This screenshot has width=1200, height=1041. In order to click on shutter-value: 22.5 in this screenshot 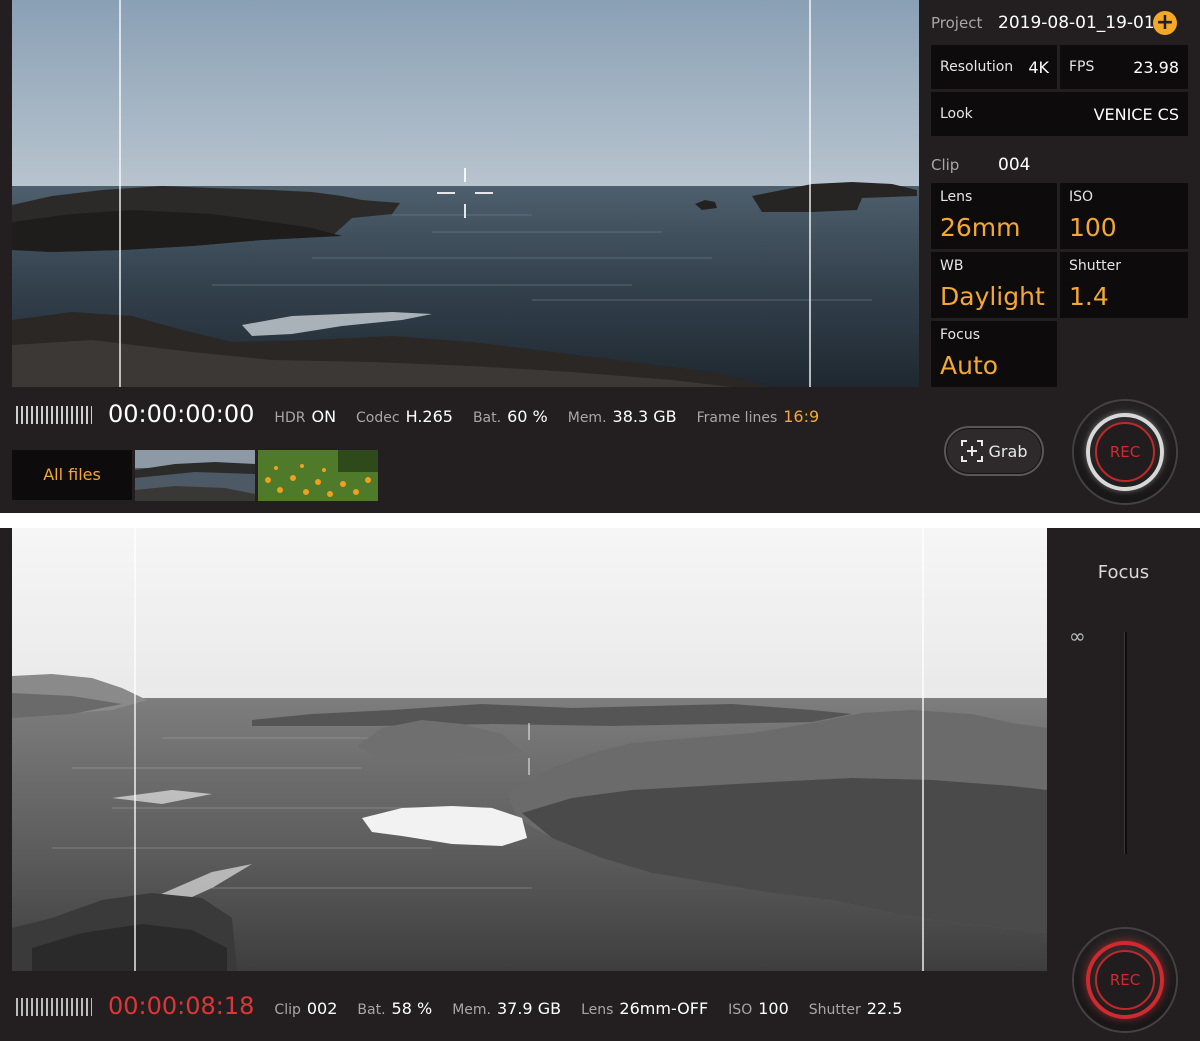, I will do `click(884, 1008)`.